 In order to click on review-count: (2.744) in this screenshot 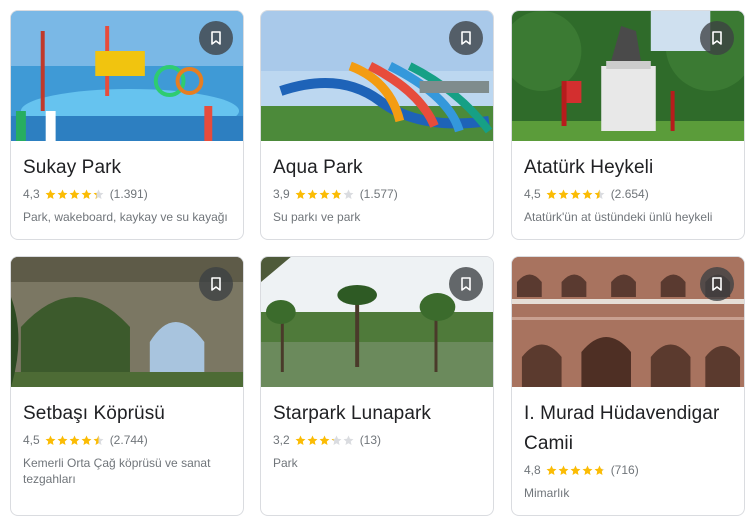, I will do `click(128, 440)`.